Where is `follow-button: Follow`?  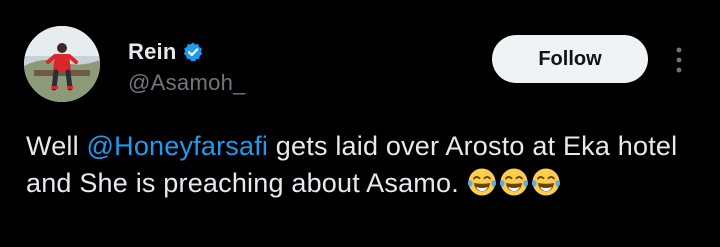 follow-button: Follow is located at coordinates (570, 59).